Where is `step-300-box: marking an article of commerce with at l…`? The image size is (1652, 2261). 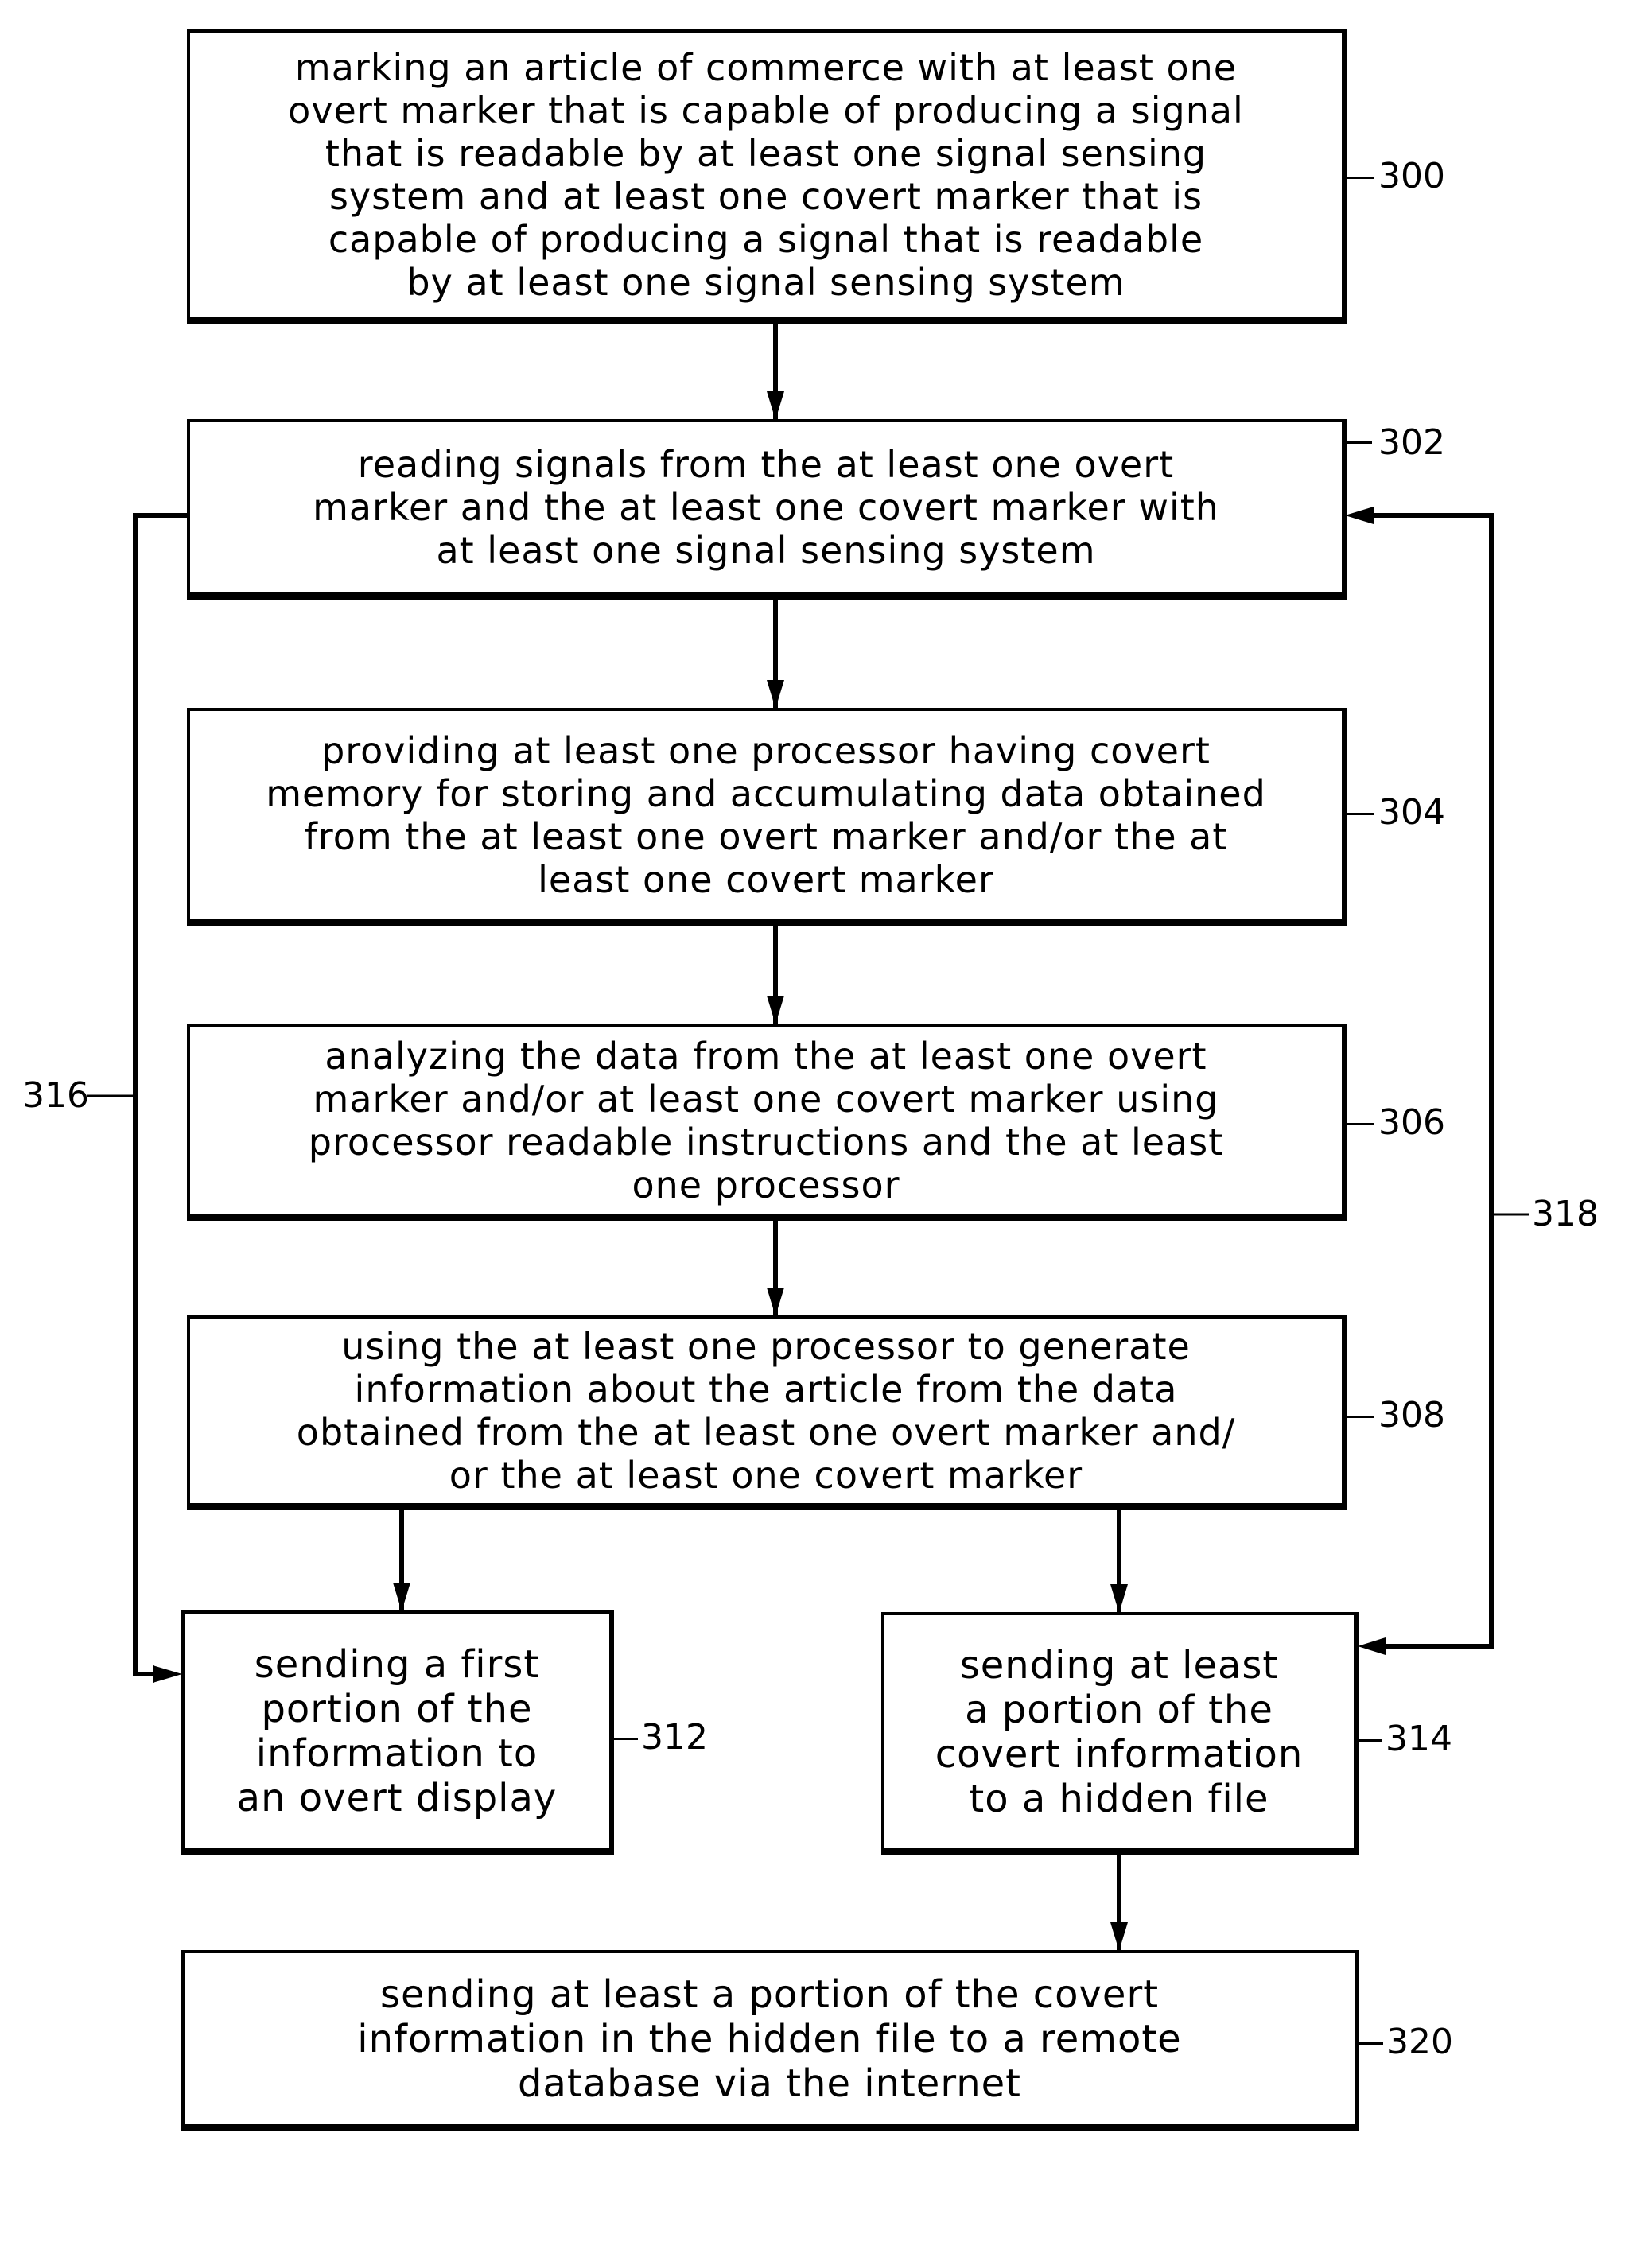
step-300-box: marking an article of commerce with at l… is located at coordinates (767, 176).